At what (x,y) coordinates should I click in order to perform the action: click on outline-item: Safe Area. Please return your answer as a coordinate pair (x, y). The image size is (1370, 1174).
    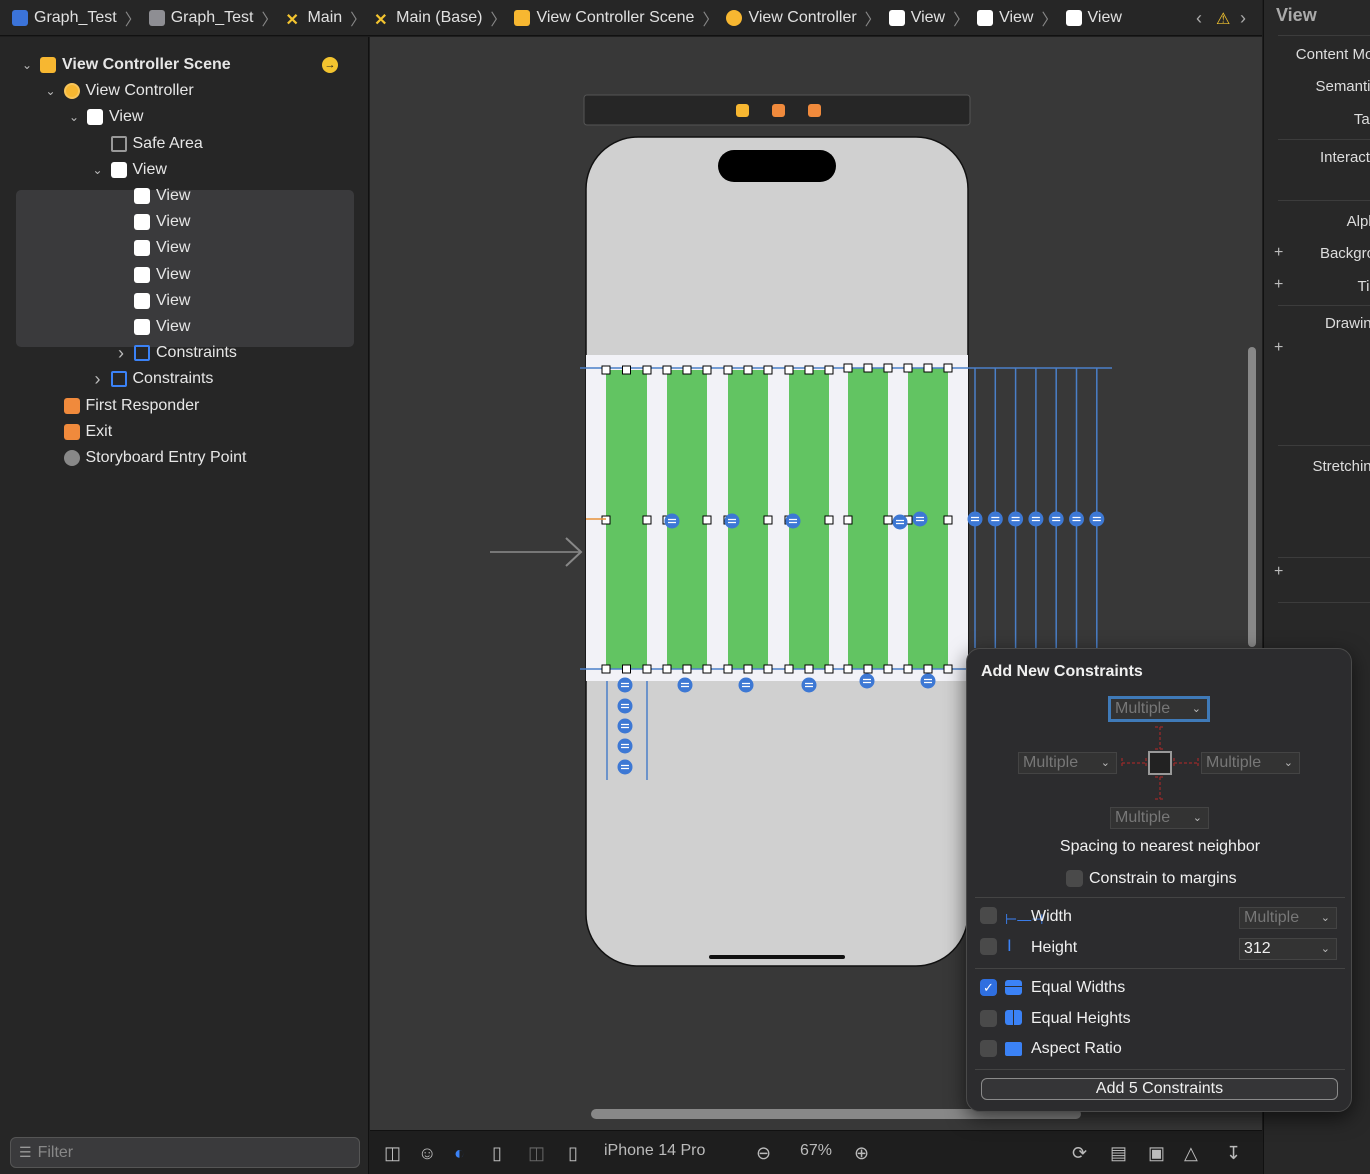
    Looking at the image, I should click on (147, 144).